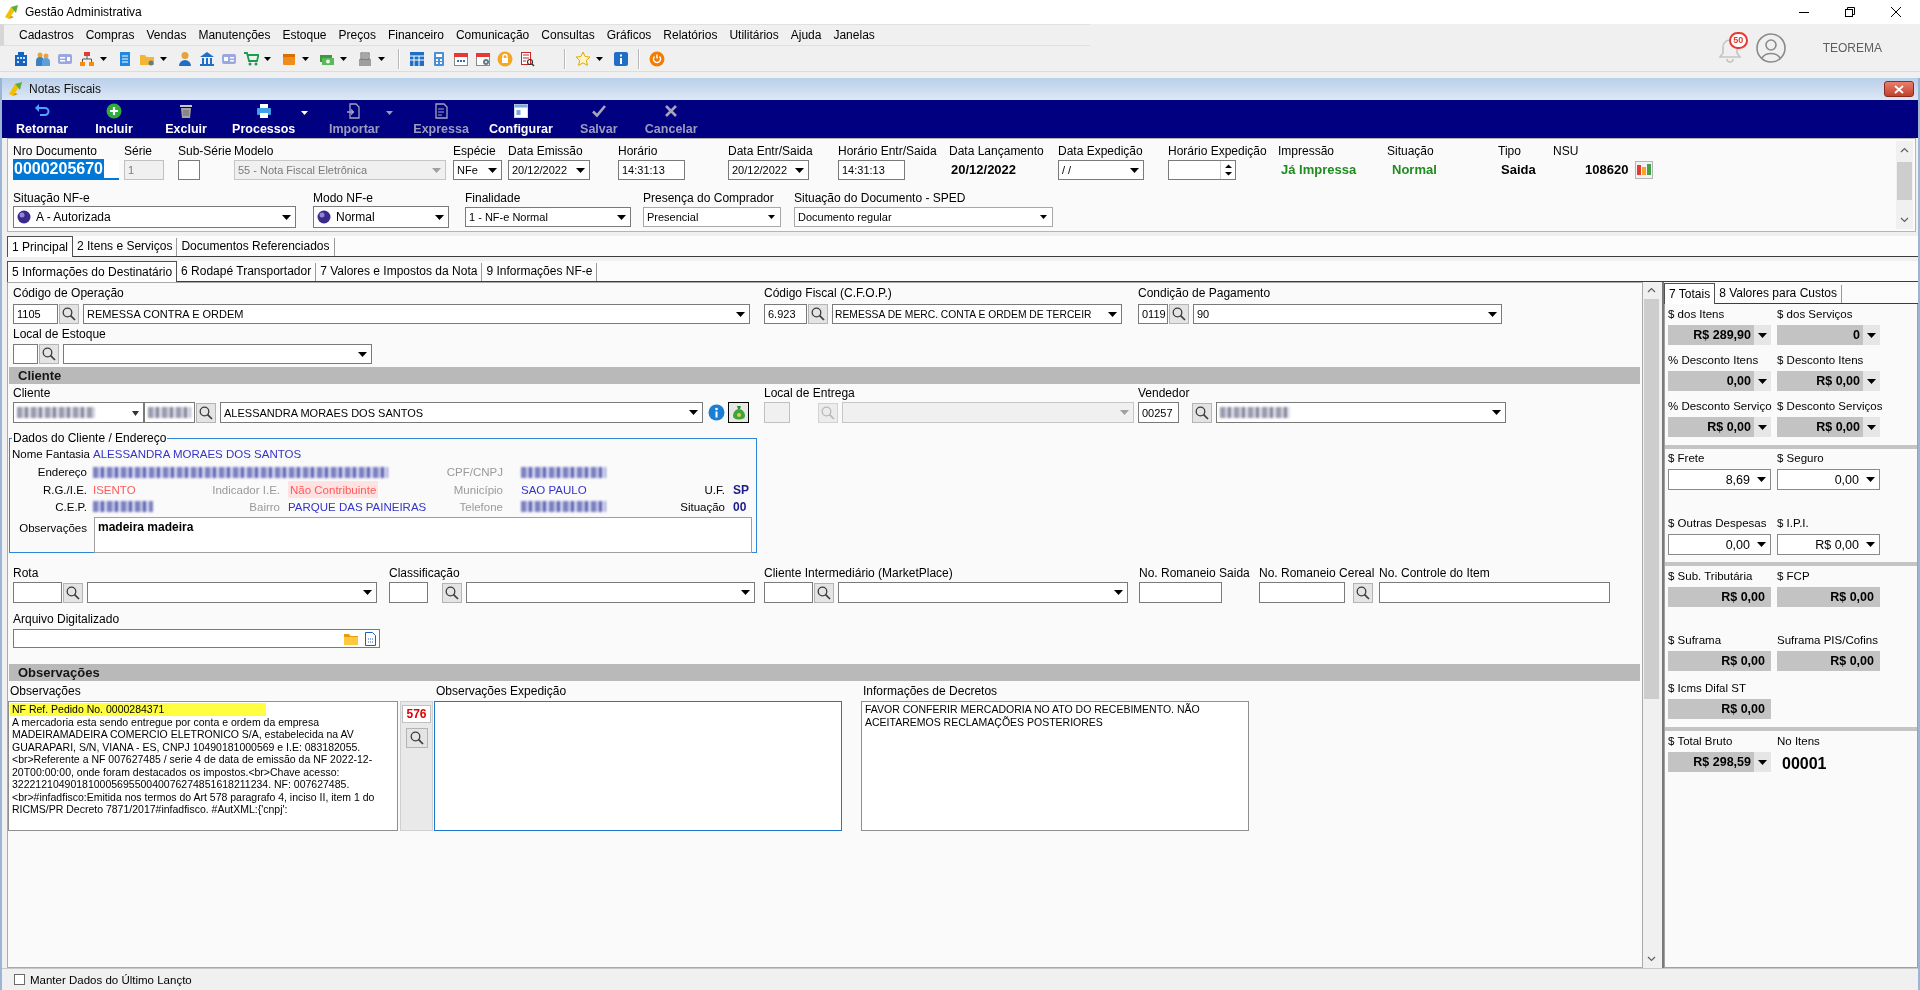  I want to click on code-field: 6.923, so click(785, 314).